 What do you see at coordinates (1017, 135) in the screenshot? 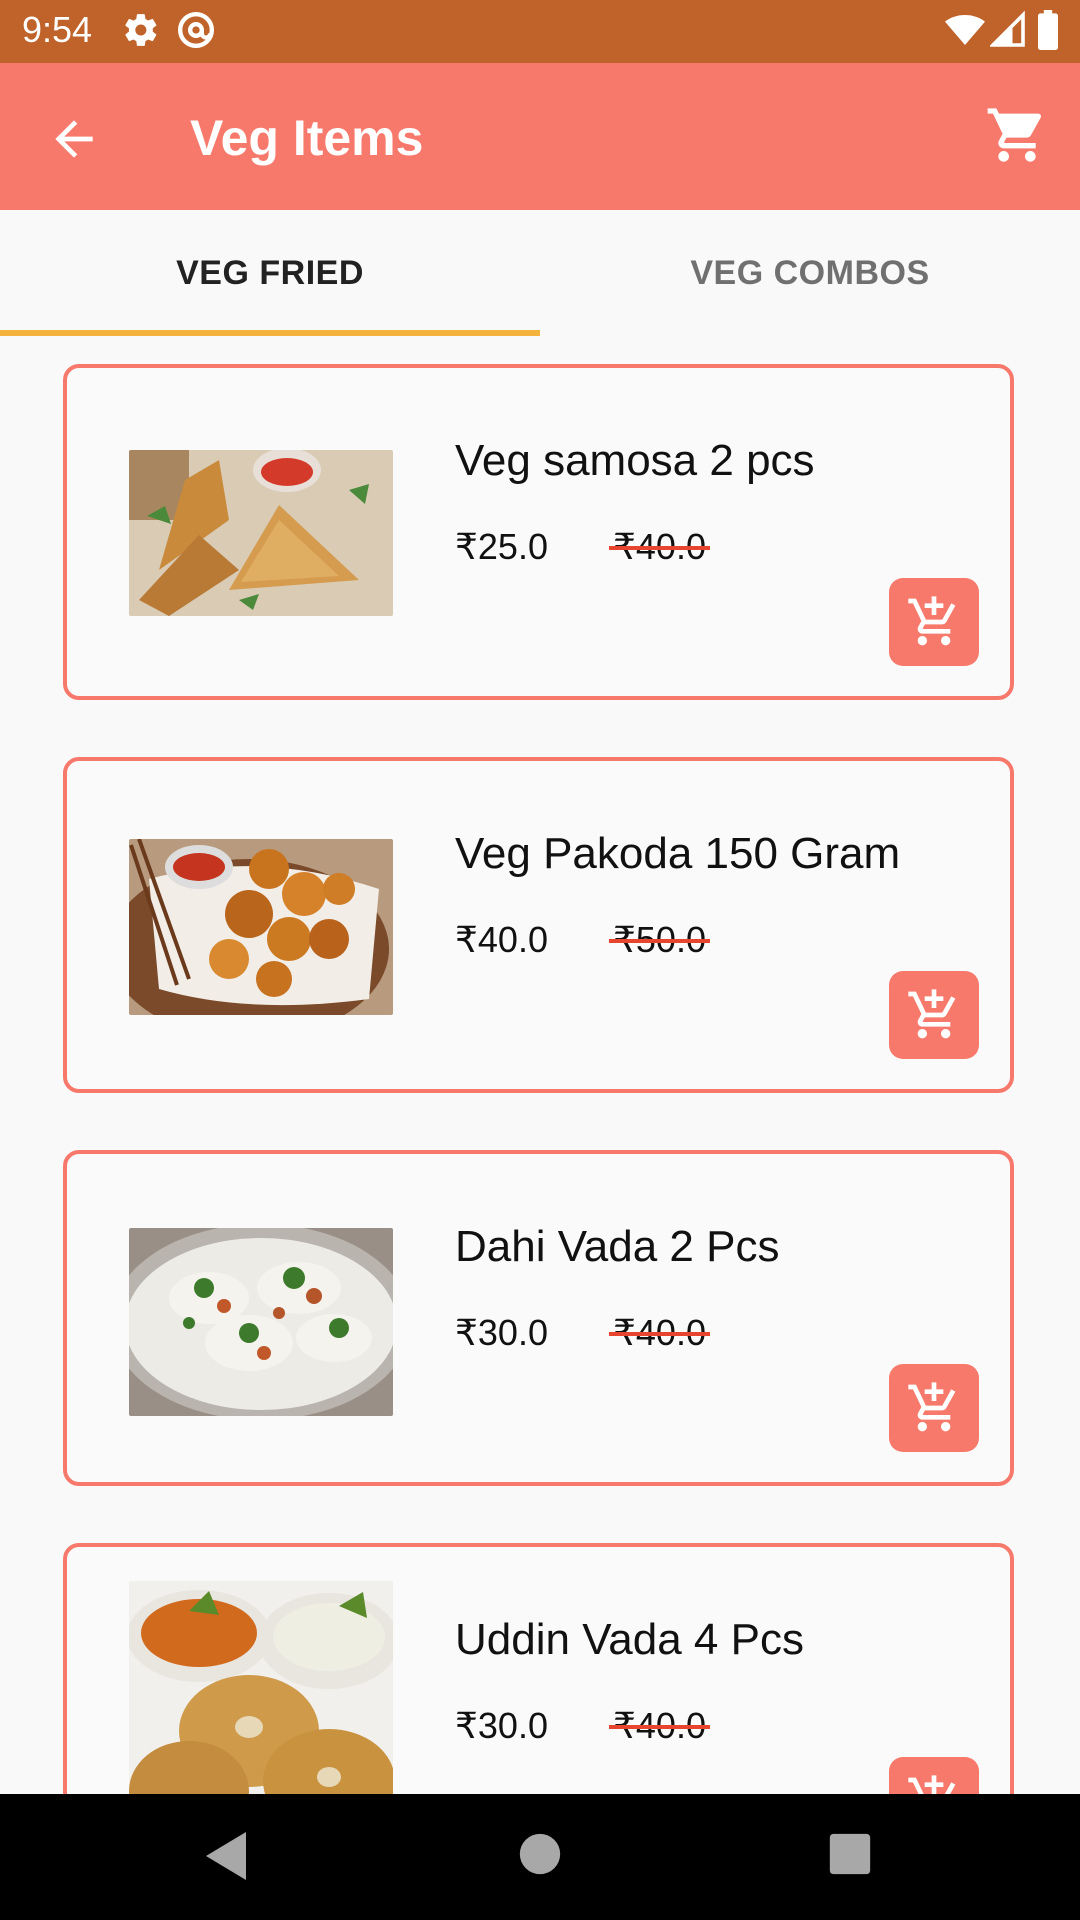
I see `shopping-cart-icon` at bounding box center [1017, 135].